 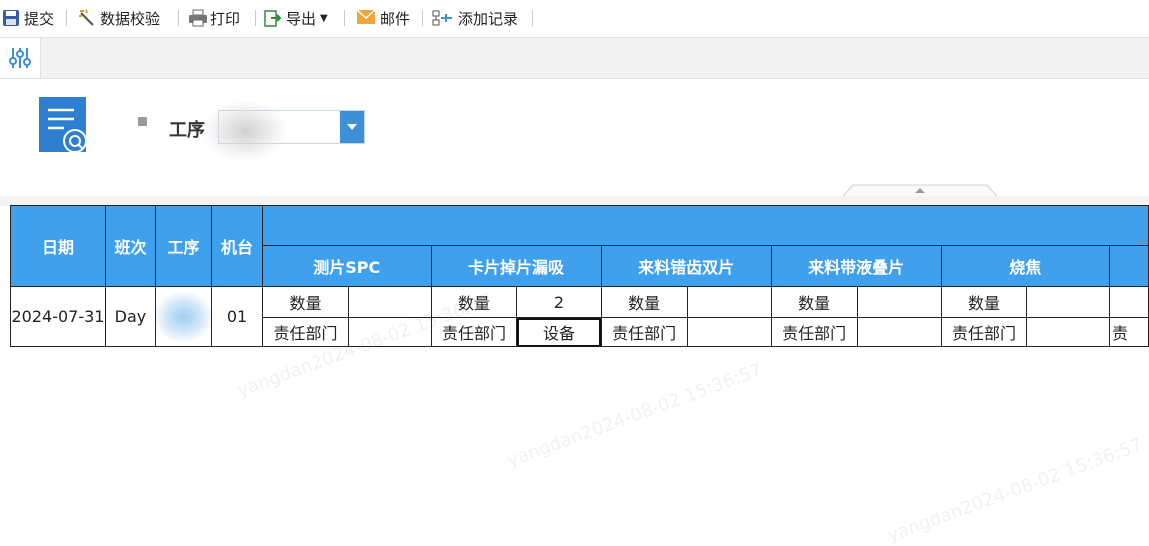 I want to click on print-label: 打印, so click(x=225, y=18).